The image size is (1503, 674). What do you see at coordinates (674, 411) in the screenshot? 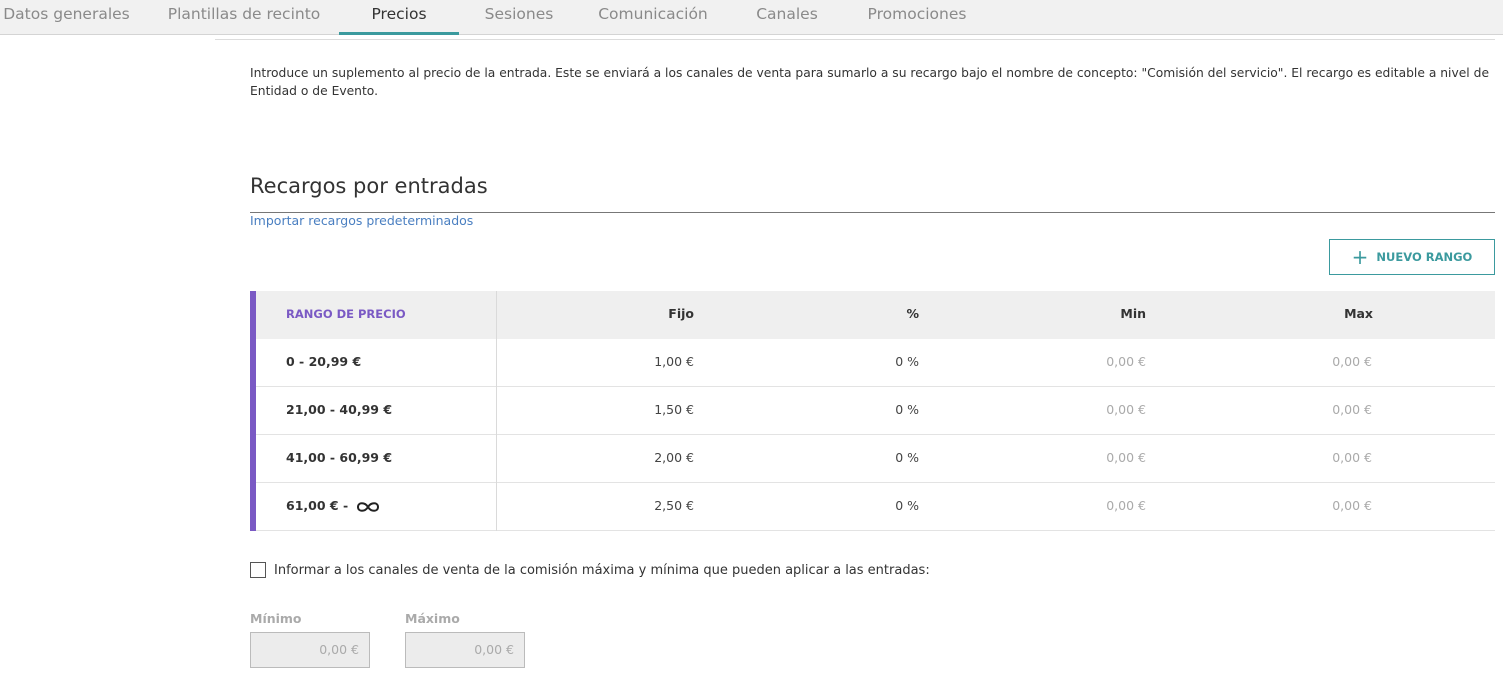
I see `fixed-cell: 1,50 €` at bounding box center [674, 411].